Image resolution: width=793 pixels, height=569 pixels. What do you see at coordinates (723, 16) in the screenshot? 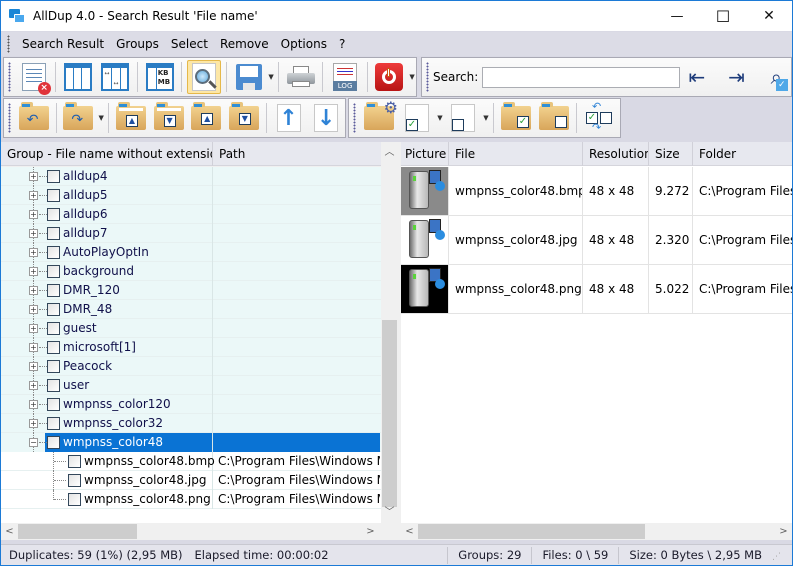
I see `maximize-button: ☐` at bounding box center [723, 16].